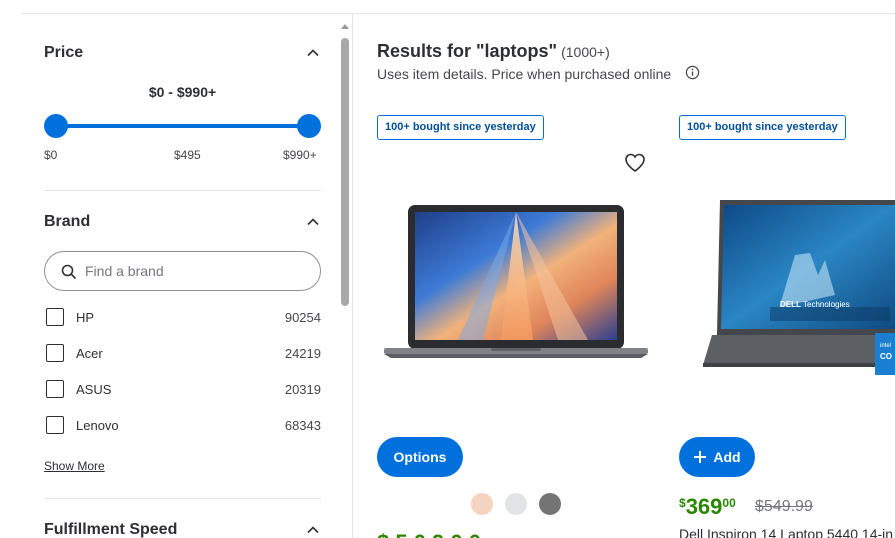  What do you see at coordinates (429, 534) in the screenshot?
I see `product-price-partial: $ 5 0 9 0 0` at bounding box center [429, 534].